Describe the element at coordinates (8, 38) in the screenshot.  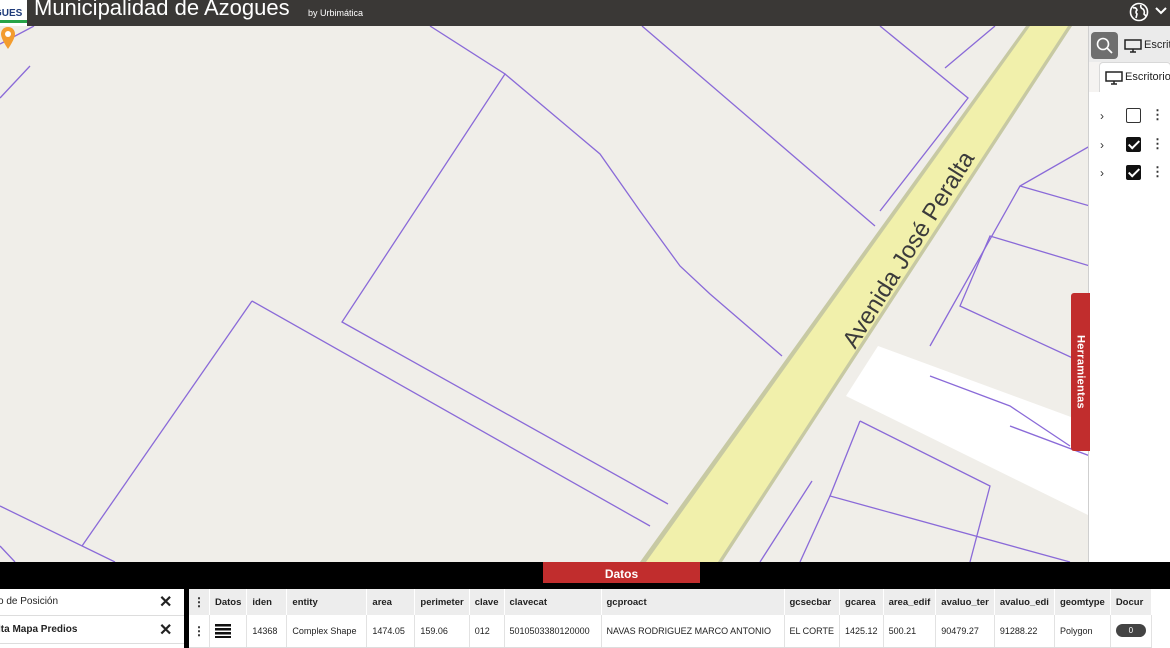
I see `location-pin-icon` at that location.